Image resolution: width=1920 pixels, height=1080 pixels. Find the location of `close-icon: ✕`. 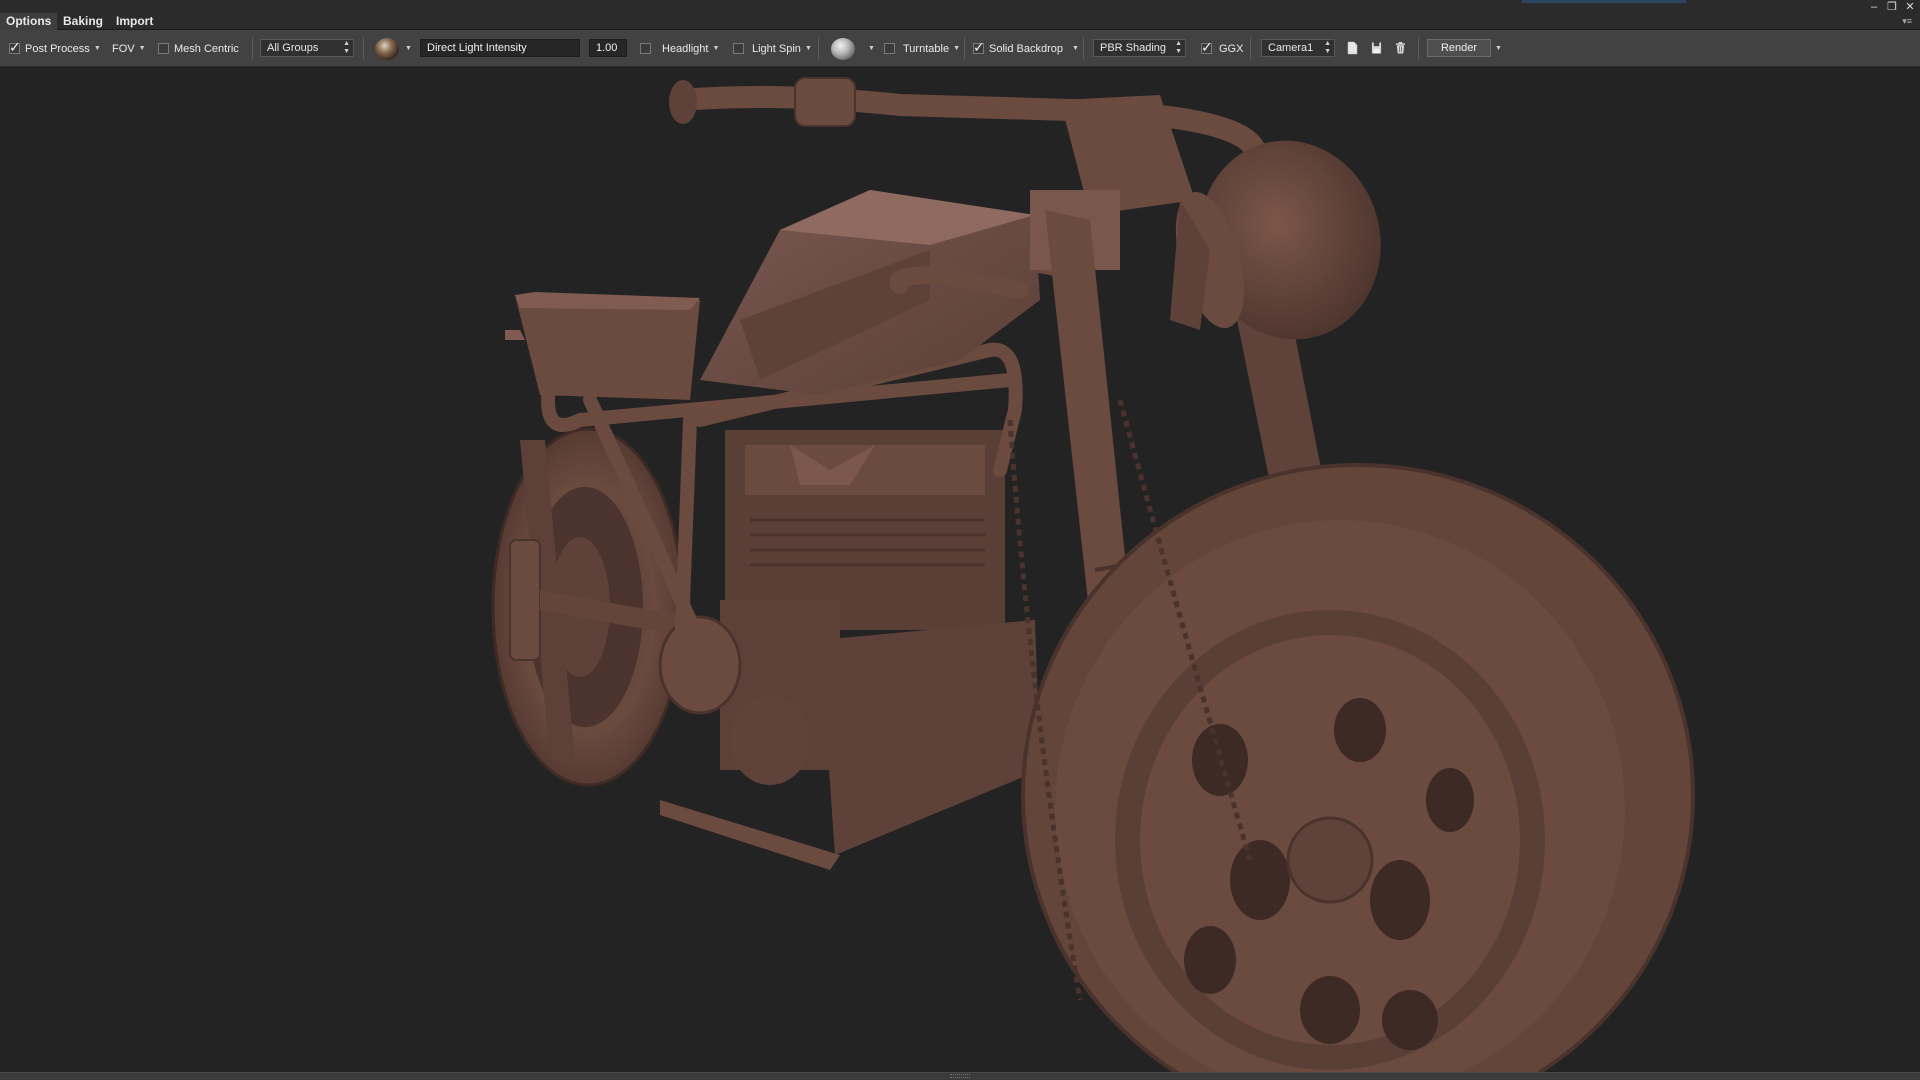

close-icon: ✕ is located at coordinates (1910, 7).